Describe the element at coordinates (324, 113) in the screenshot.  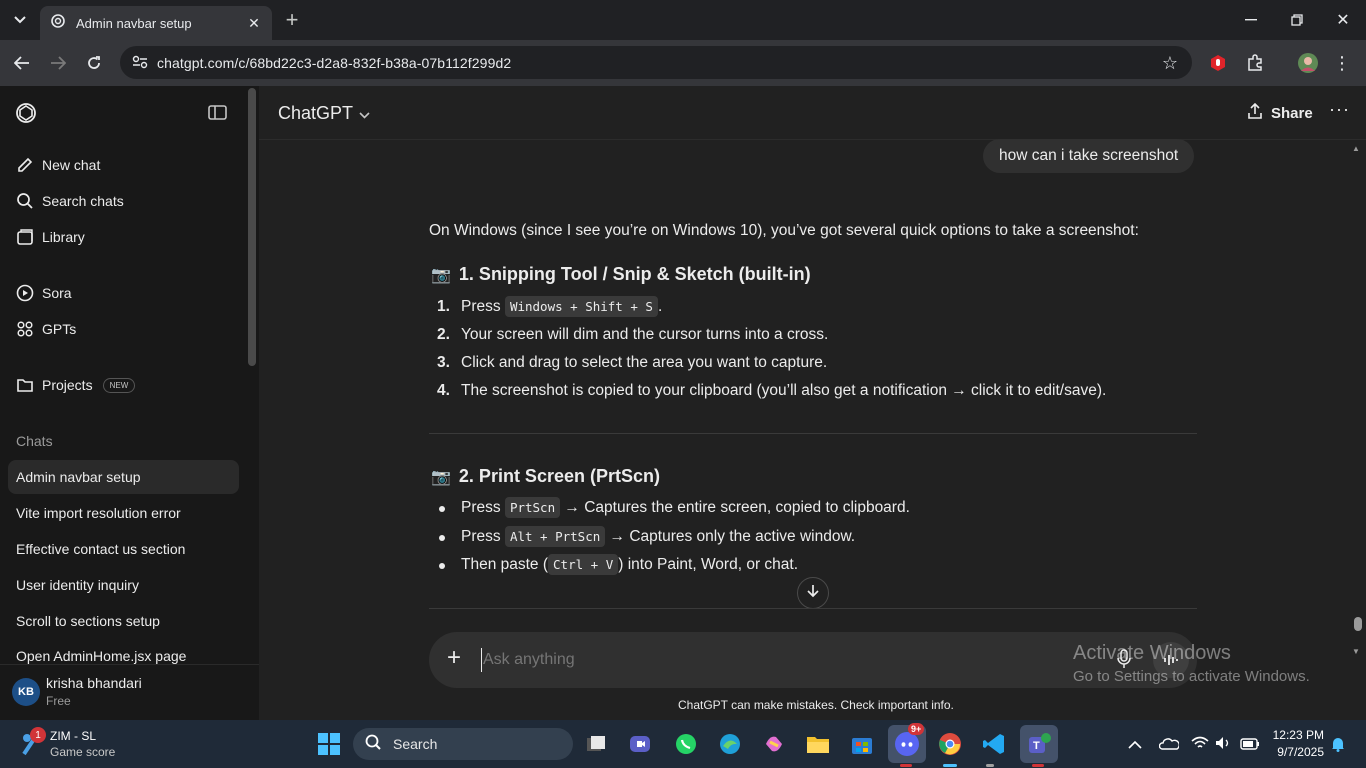
I see `model-switcher: ChatGPT` at that location.